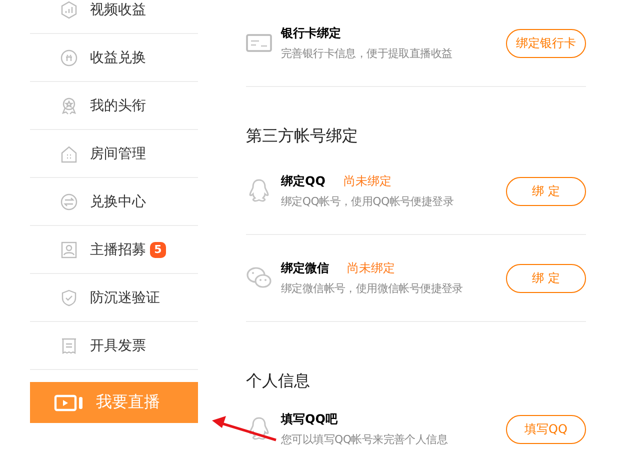 This screenshot has height=466, width=631. What do you see at coordinates (158, 250) in the screenshot?
I see `count-badge: 5` at bounding box center [158, 250].